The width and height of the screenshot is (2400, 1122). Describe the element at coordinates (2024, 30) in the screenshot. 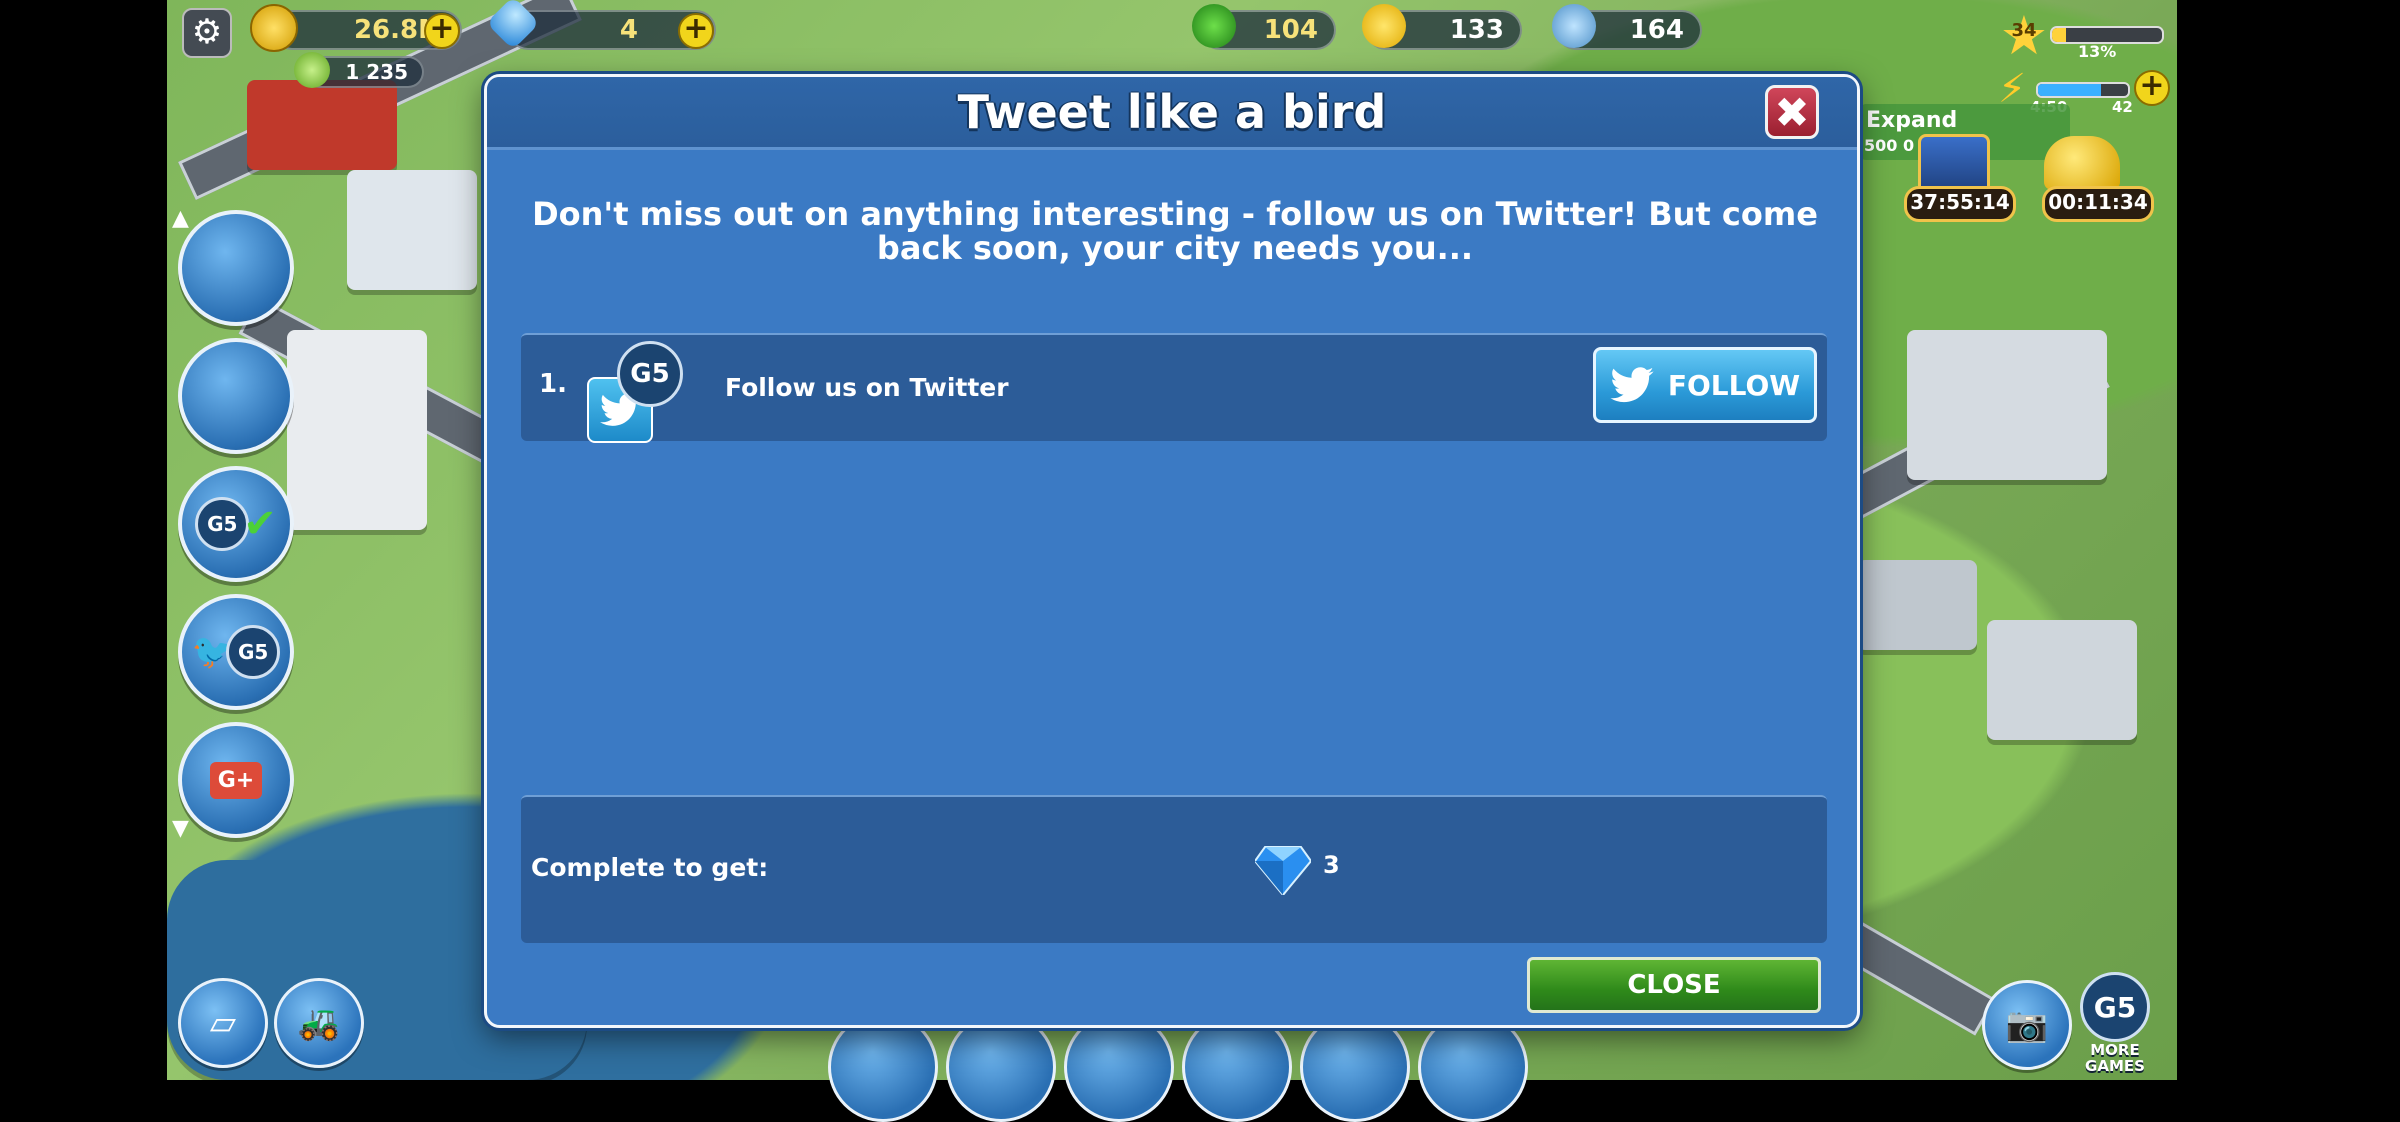

I see `level-number: 34` at that location.